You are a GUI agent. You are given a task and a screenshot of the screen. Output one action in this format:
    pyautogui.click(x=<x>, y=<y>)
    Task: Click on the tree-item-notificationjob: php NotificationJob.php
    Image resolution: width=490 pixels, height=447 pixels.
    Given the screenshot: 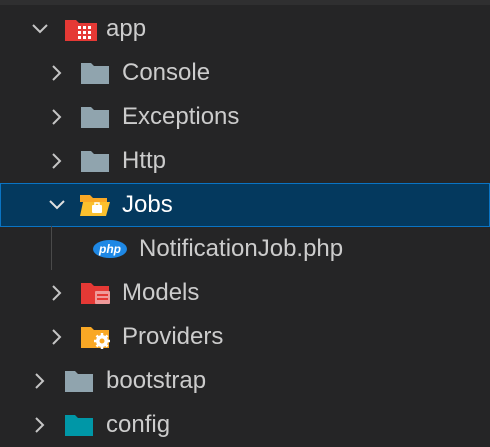 What is the action you would take?
    pyautogui.click(x=245, y=249)
    